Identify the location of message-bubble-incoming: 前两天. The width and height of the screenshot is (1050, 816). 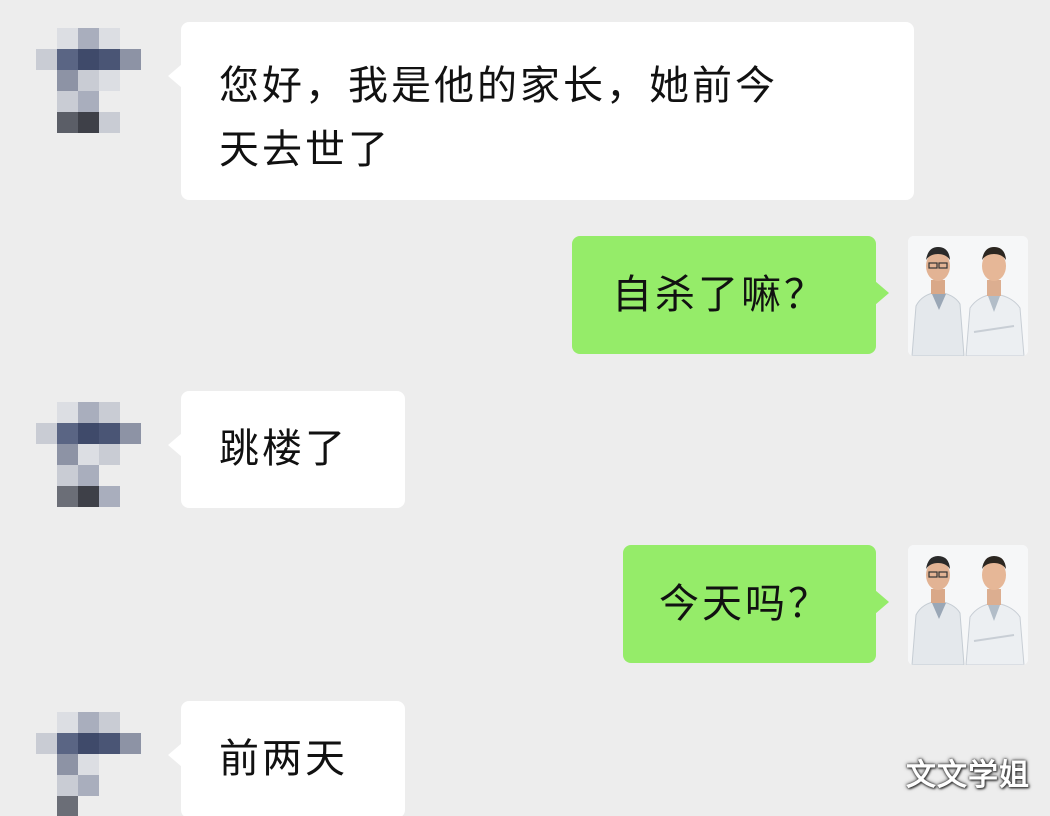
(286, 758).